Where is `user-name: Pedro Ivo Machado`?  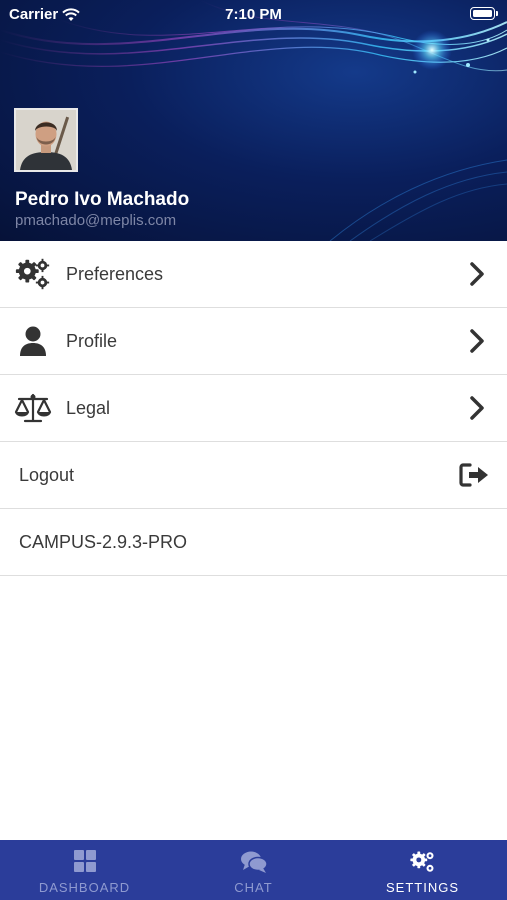 user-name: Pedro Ivo Machado is located at coordinates (102, 199).